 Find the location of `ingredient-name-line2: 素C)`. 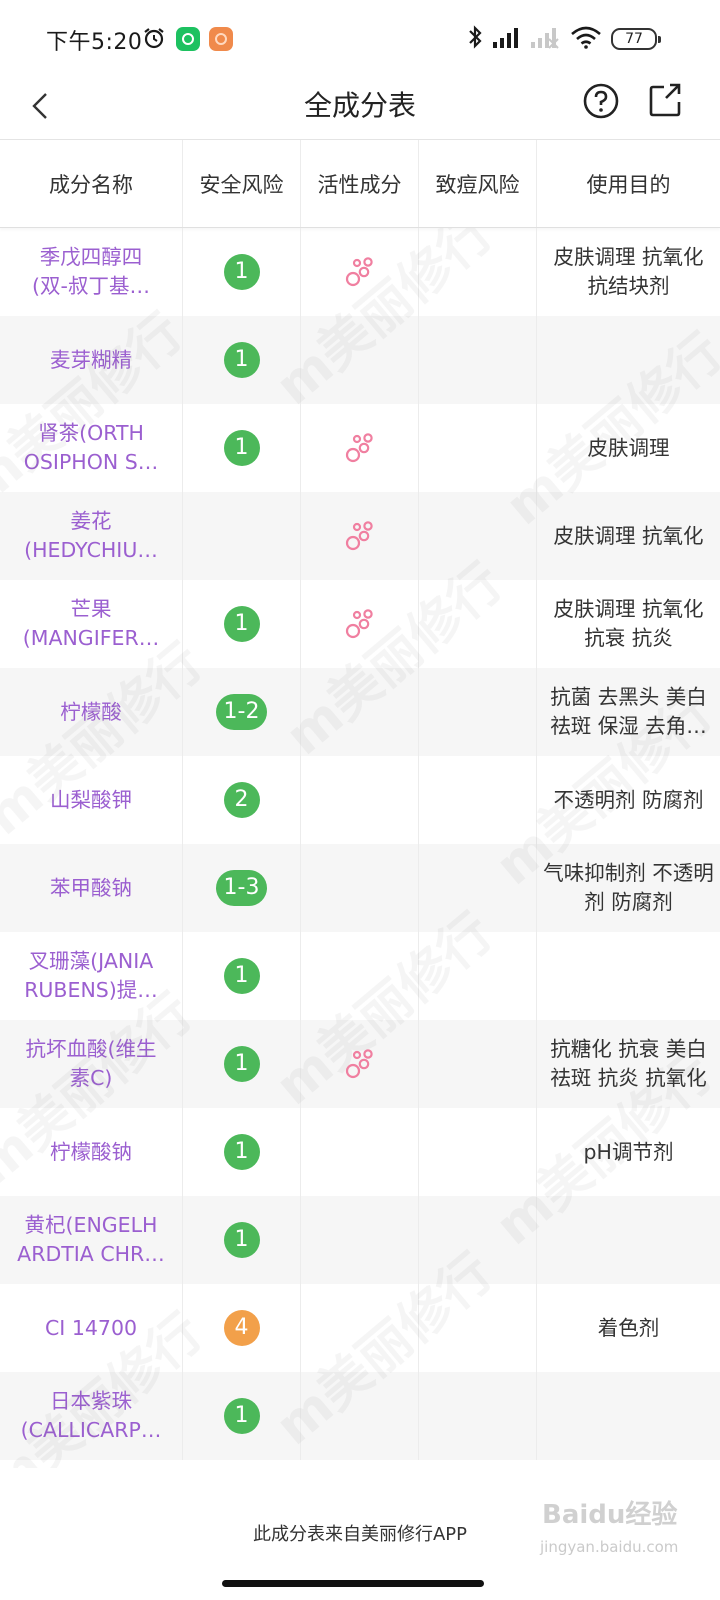

ingredient-name-line2: 素C) is located at coordinates (91, 1078).